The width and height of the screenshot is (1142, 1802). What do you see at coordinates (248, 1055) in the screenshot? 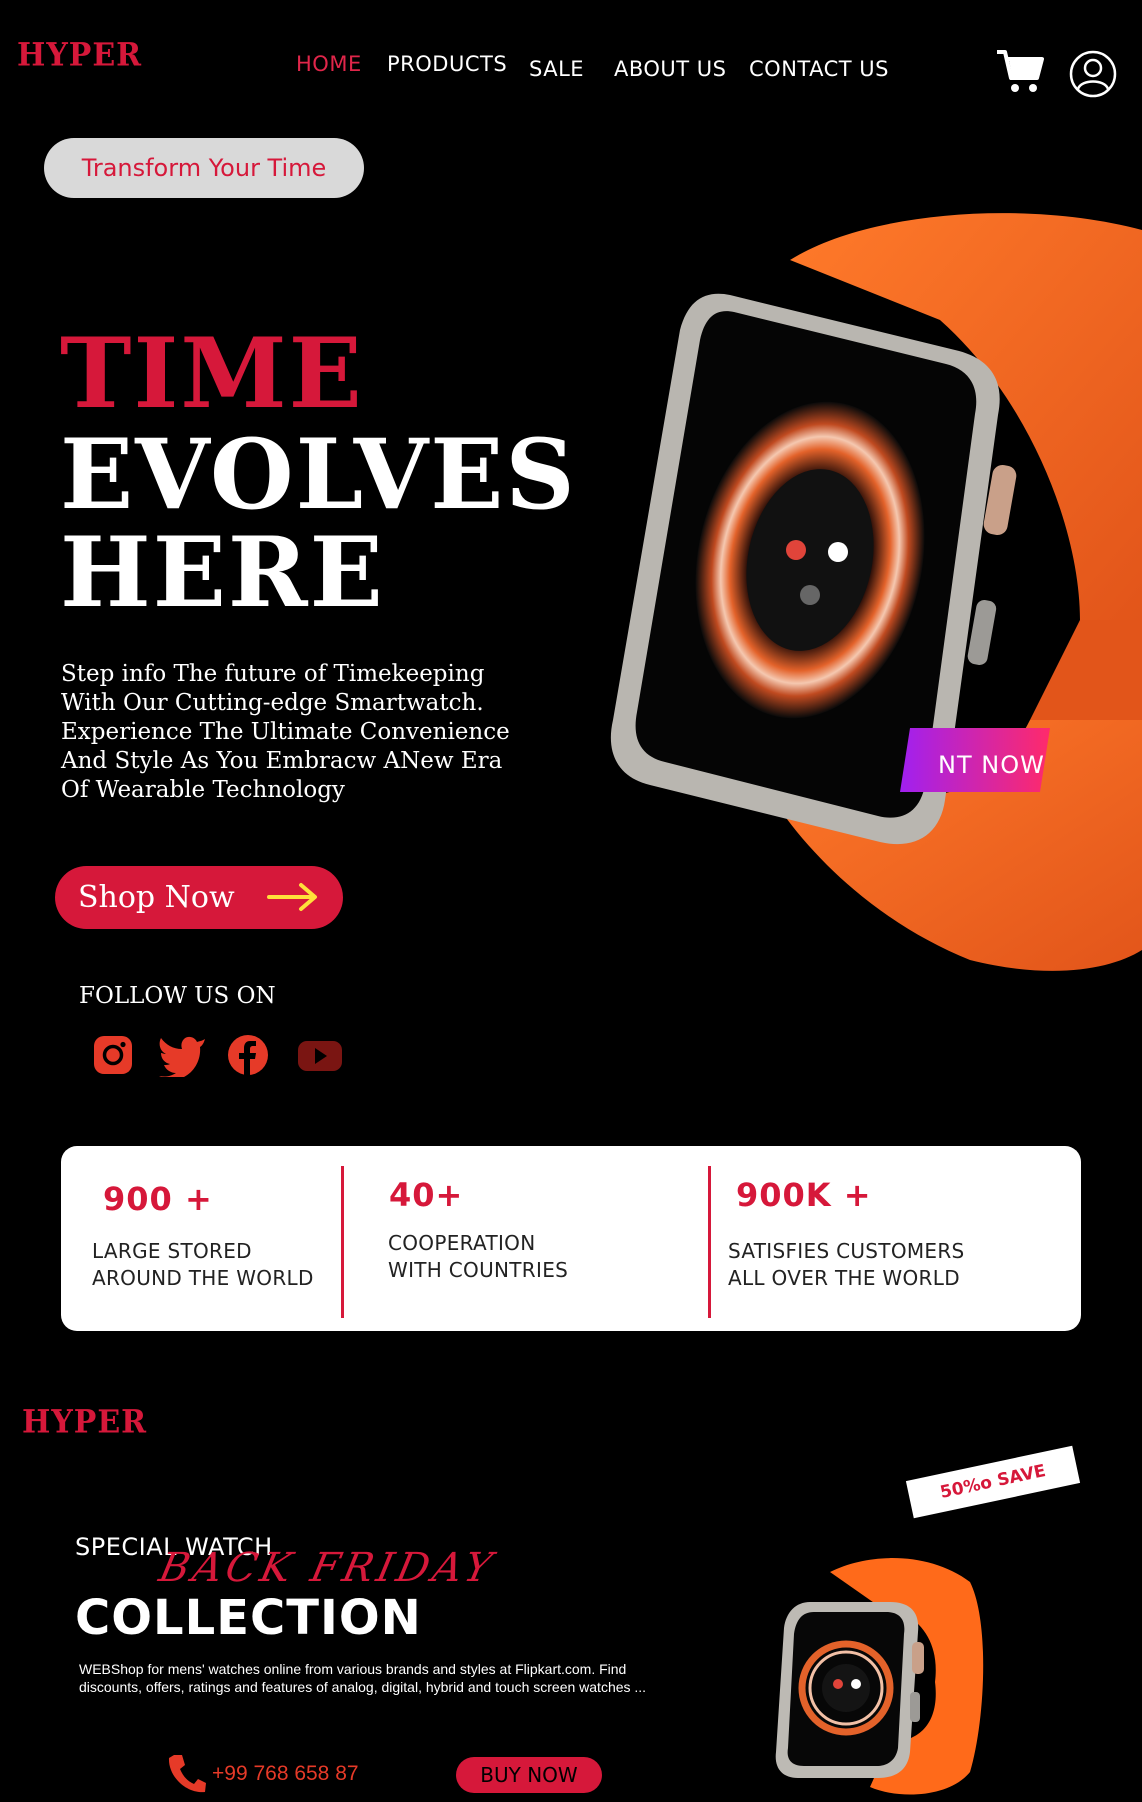
I see `facebook-icon` at bounding box center [248, 1055].